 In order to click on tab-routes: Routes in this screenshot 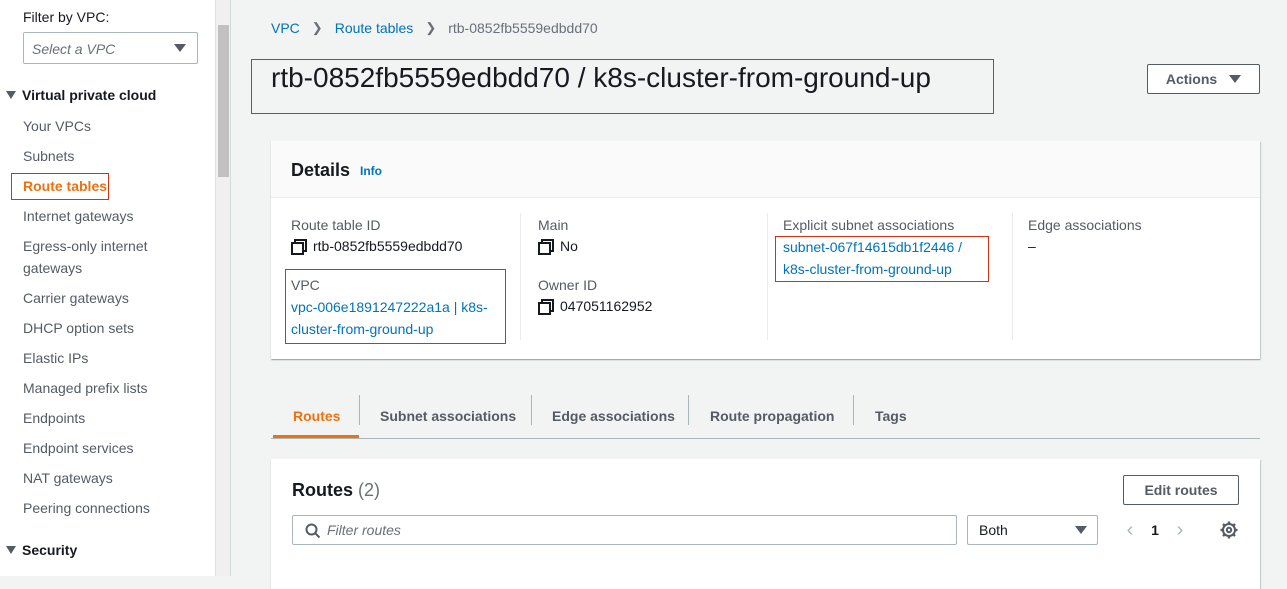, I will do `click(316, 416)`.